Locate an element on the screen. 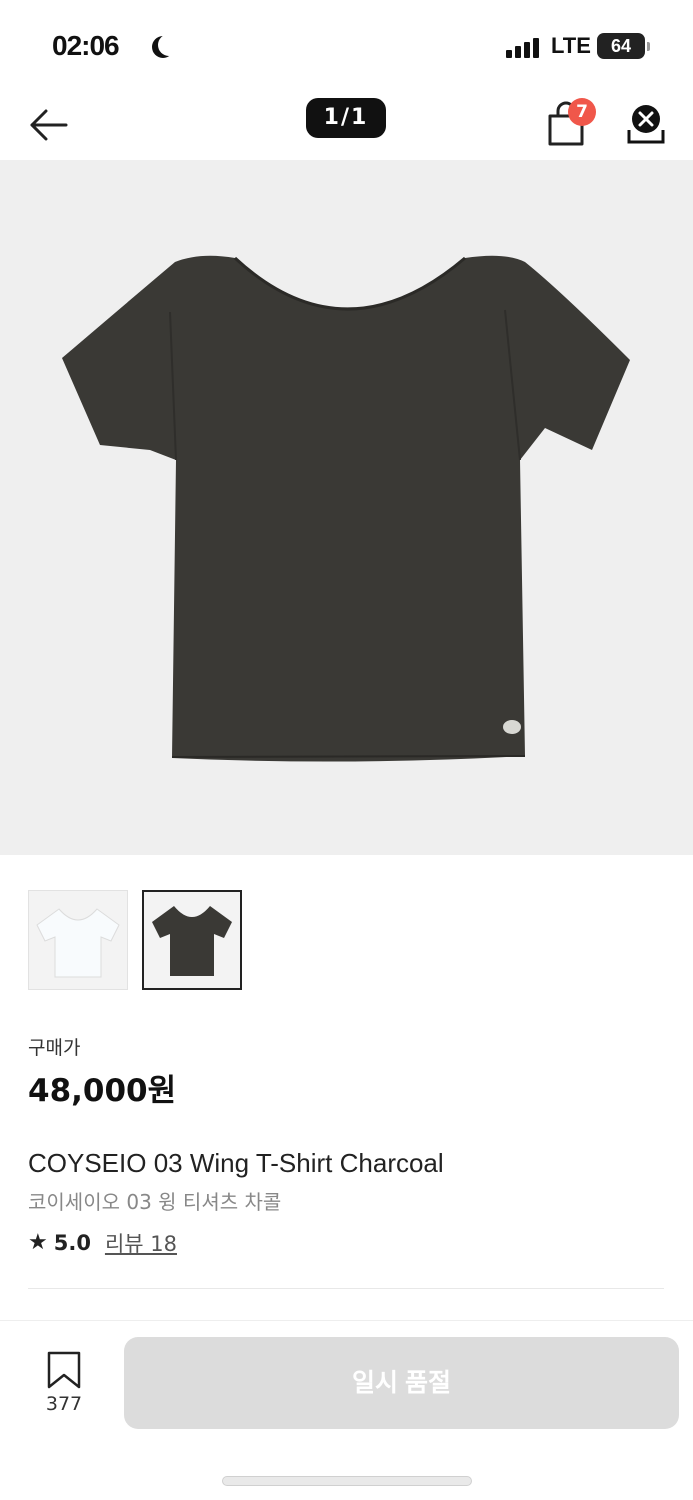 This screenshot has height=1500, width=693. page-indicator: 1/1 is located at coordinates (346, 118).